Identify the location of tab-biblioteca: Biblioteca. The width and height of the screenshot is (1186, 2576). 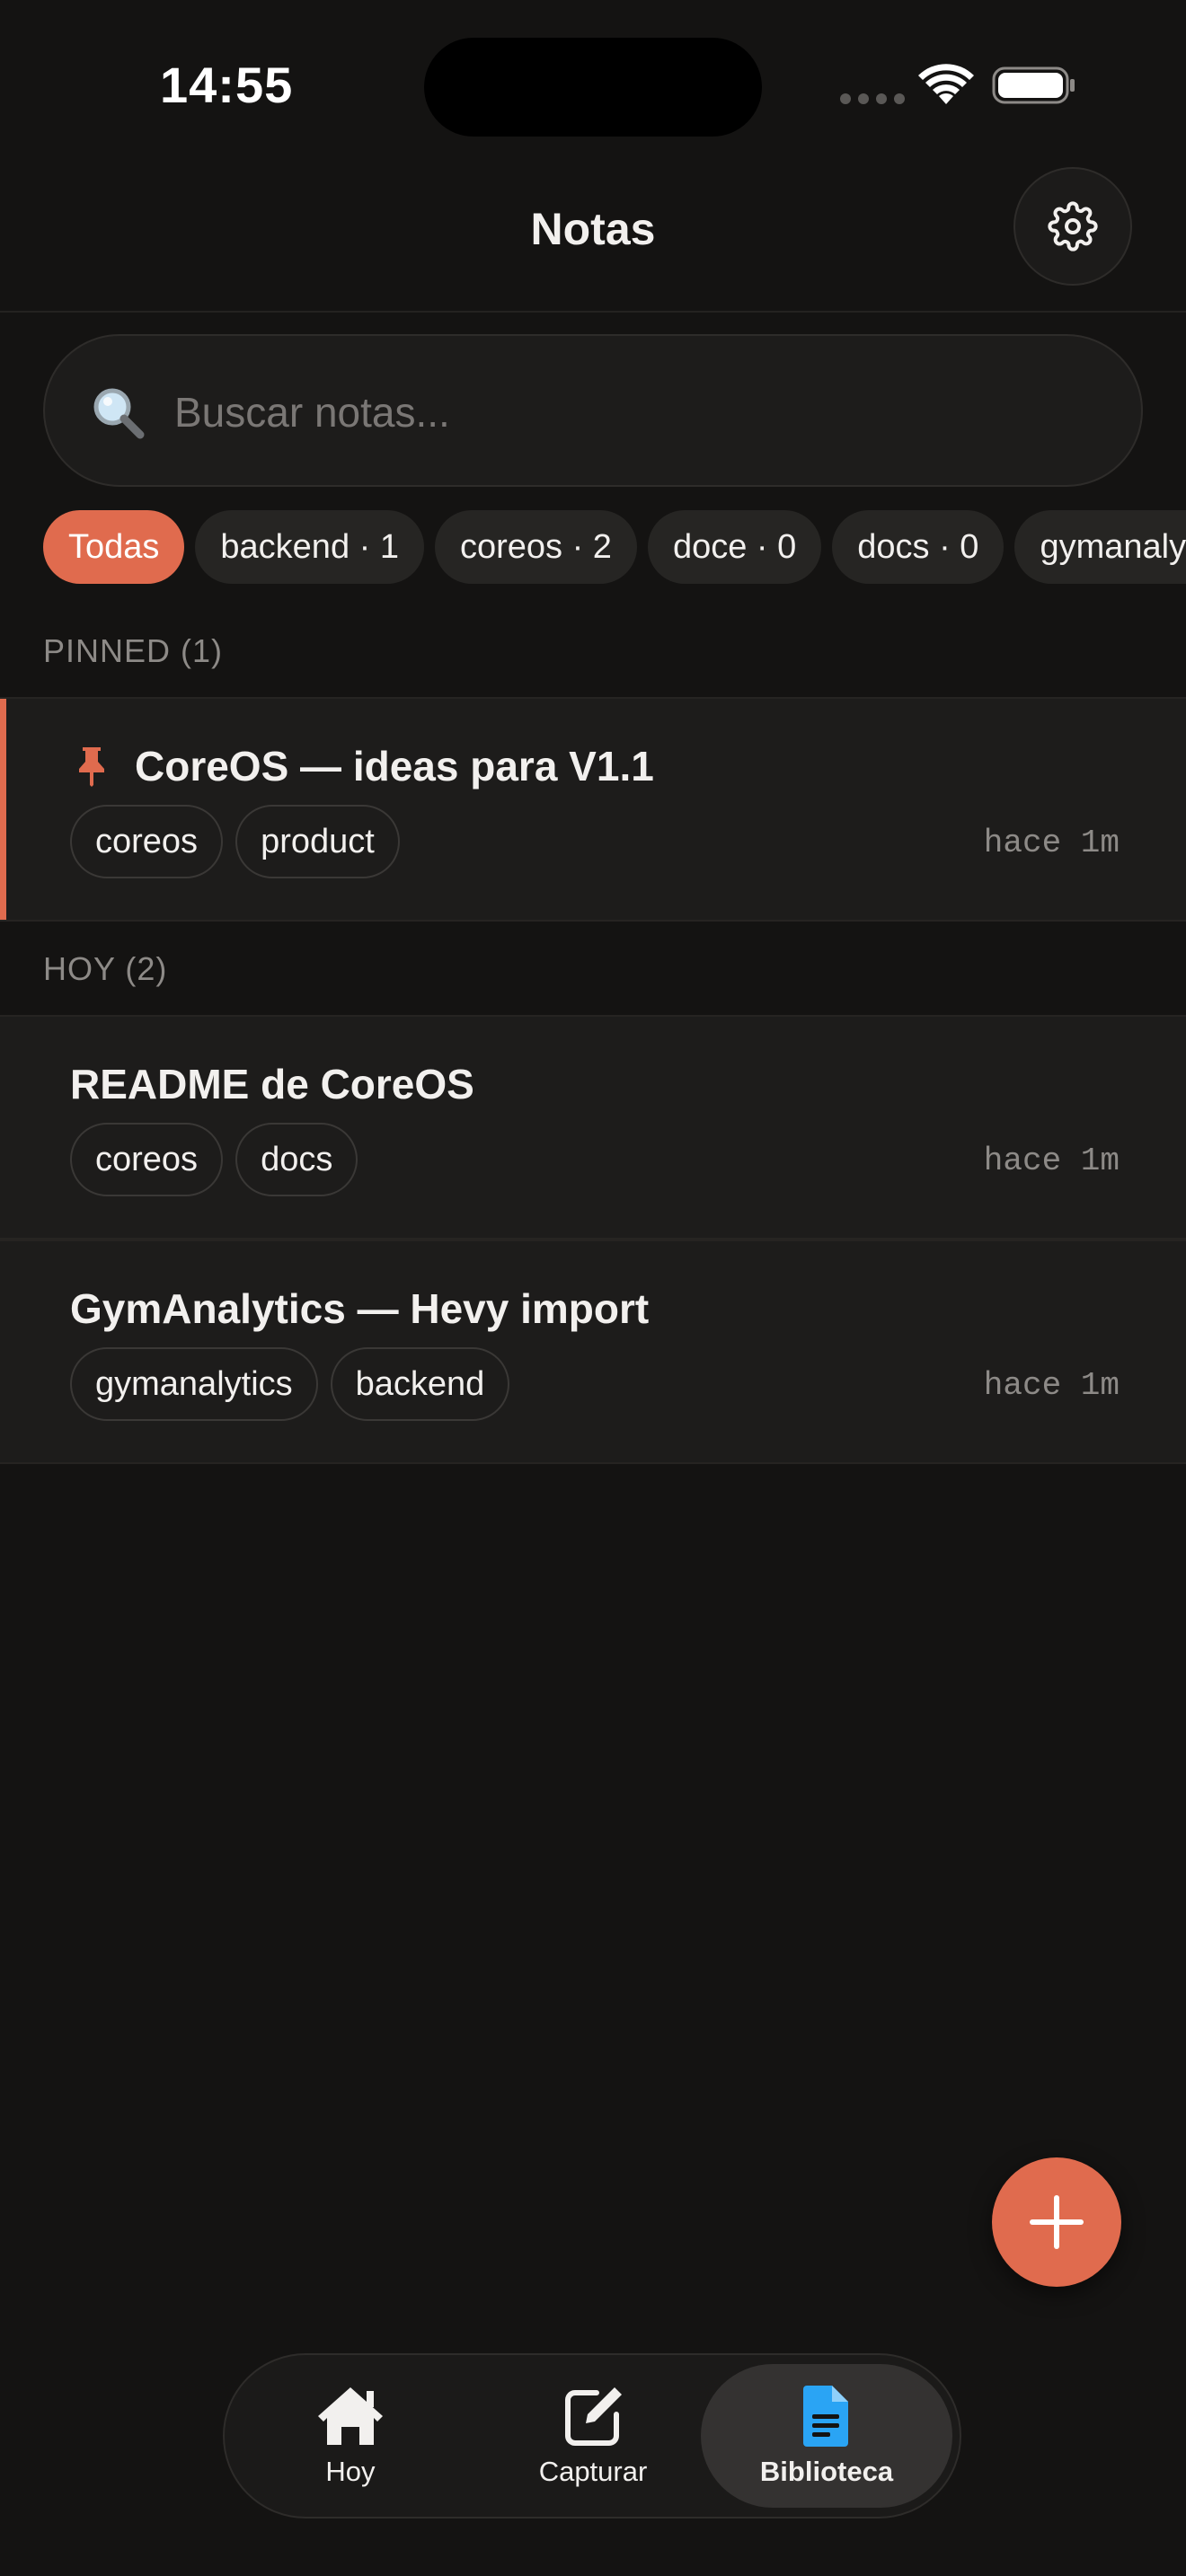
(826, 2436).